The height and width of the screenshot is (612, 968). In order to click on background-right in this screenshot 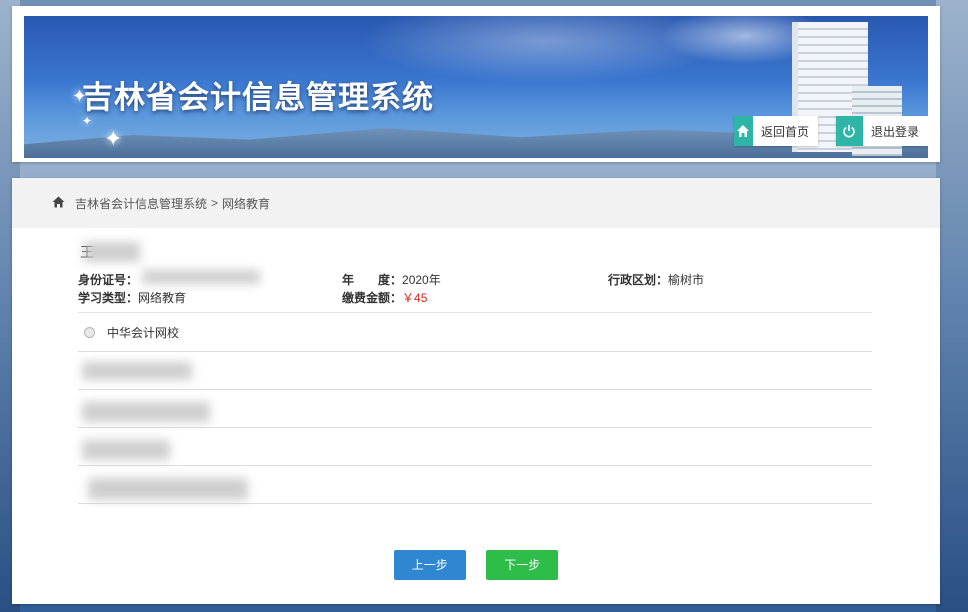, I will do `click(952, 306)`.